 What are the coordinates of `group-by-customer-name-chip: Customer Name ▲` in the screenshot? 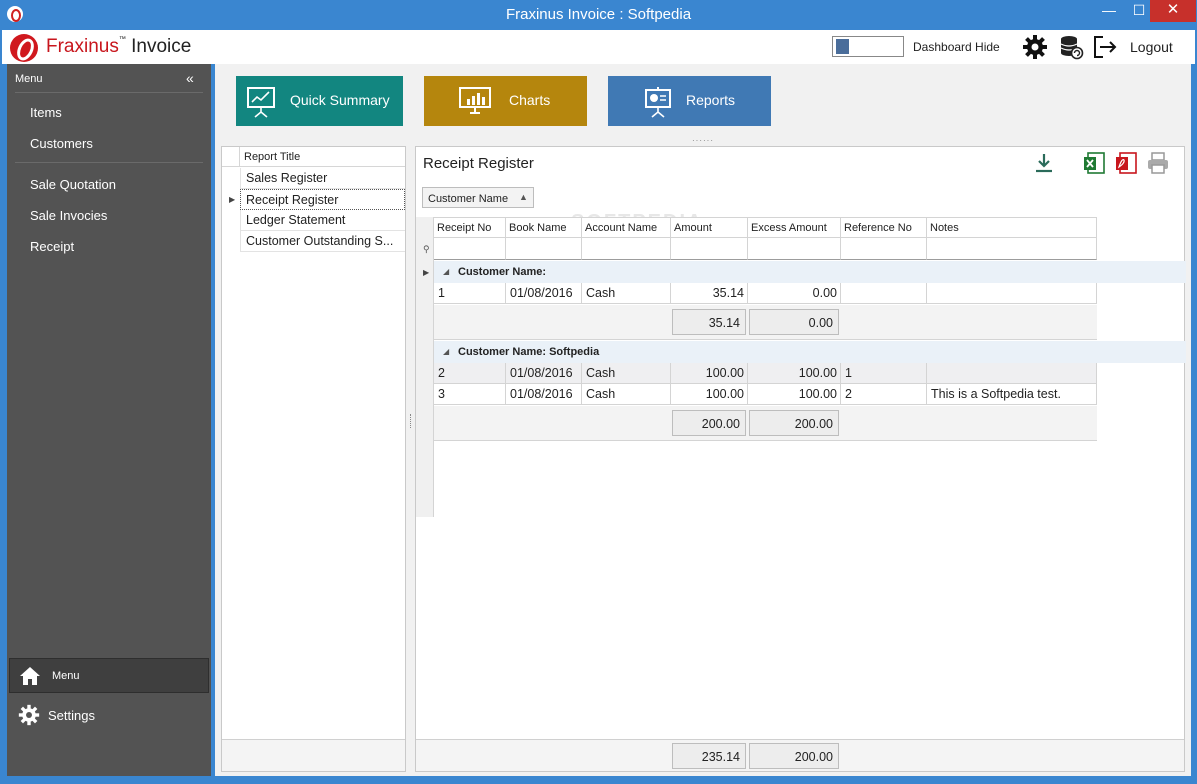 It's located at (478, 197).